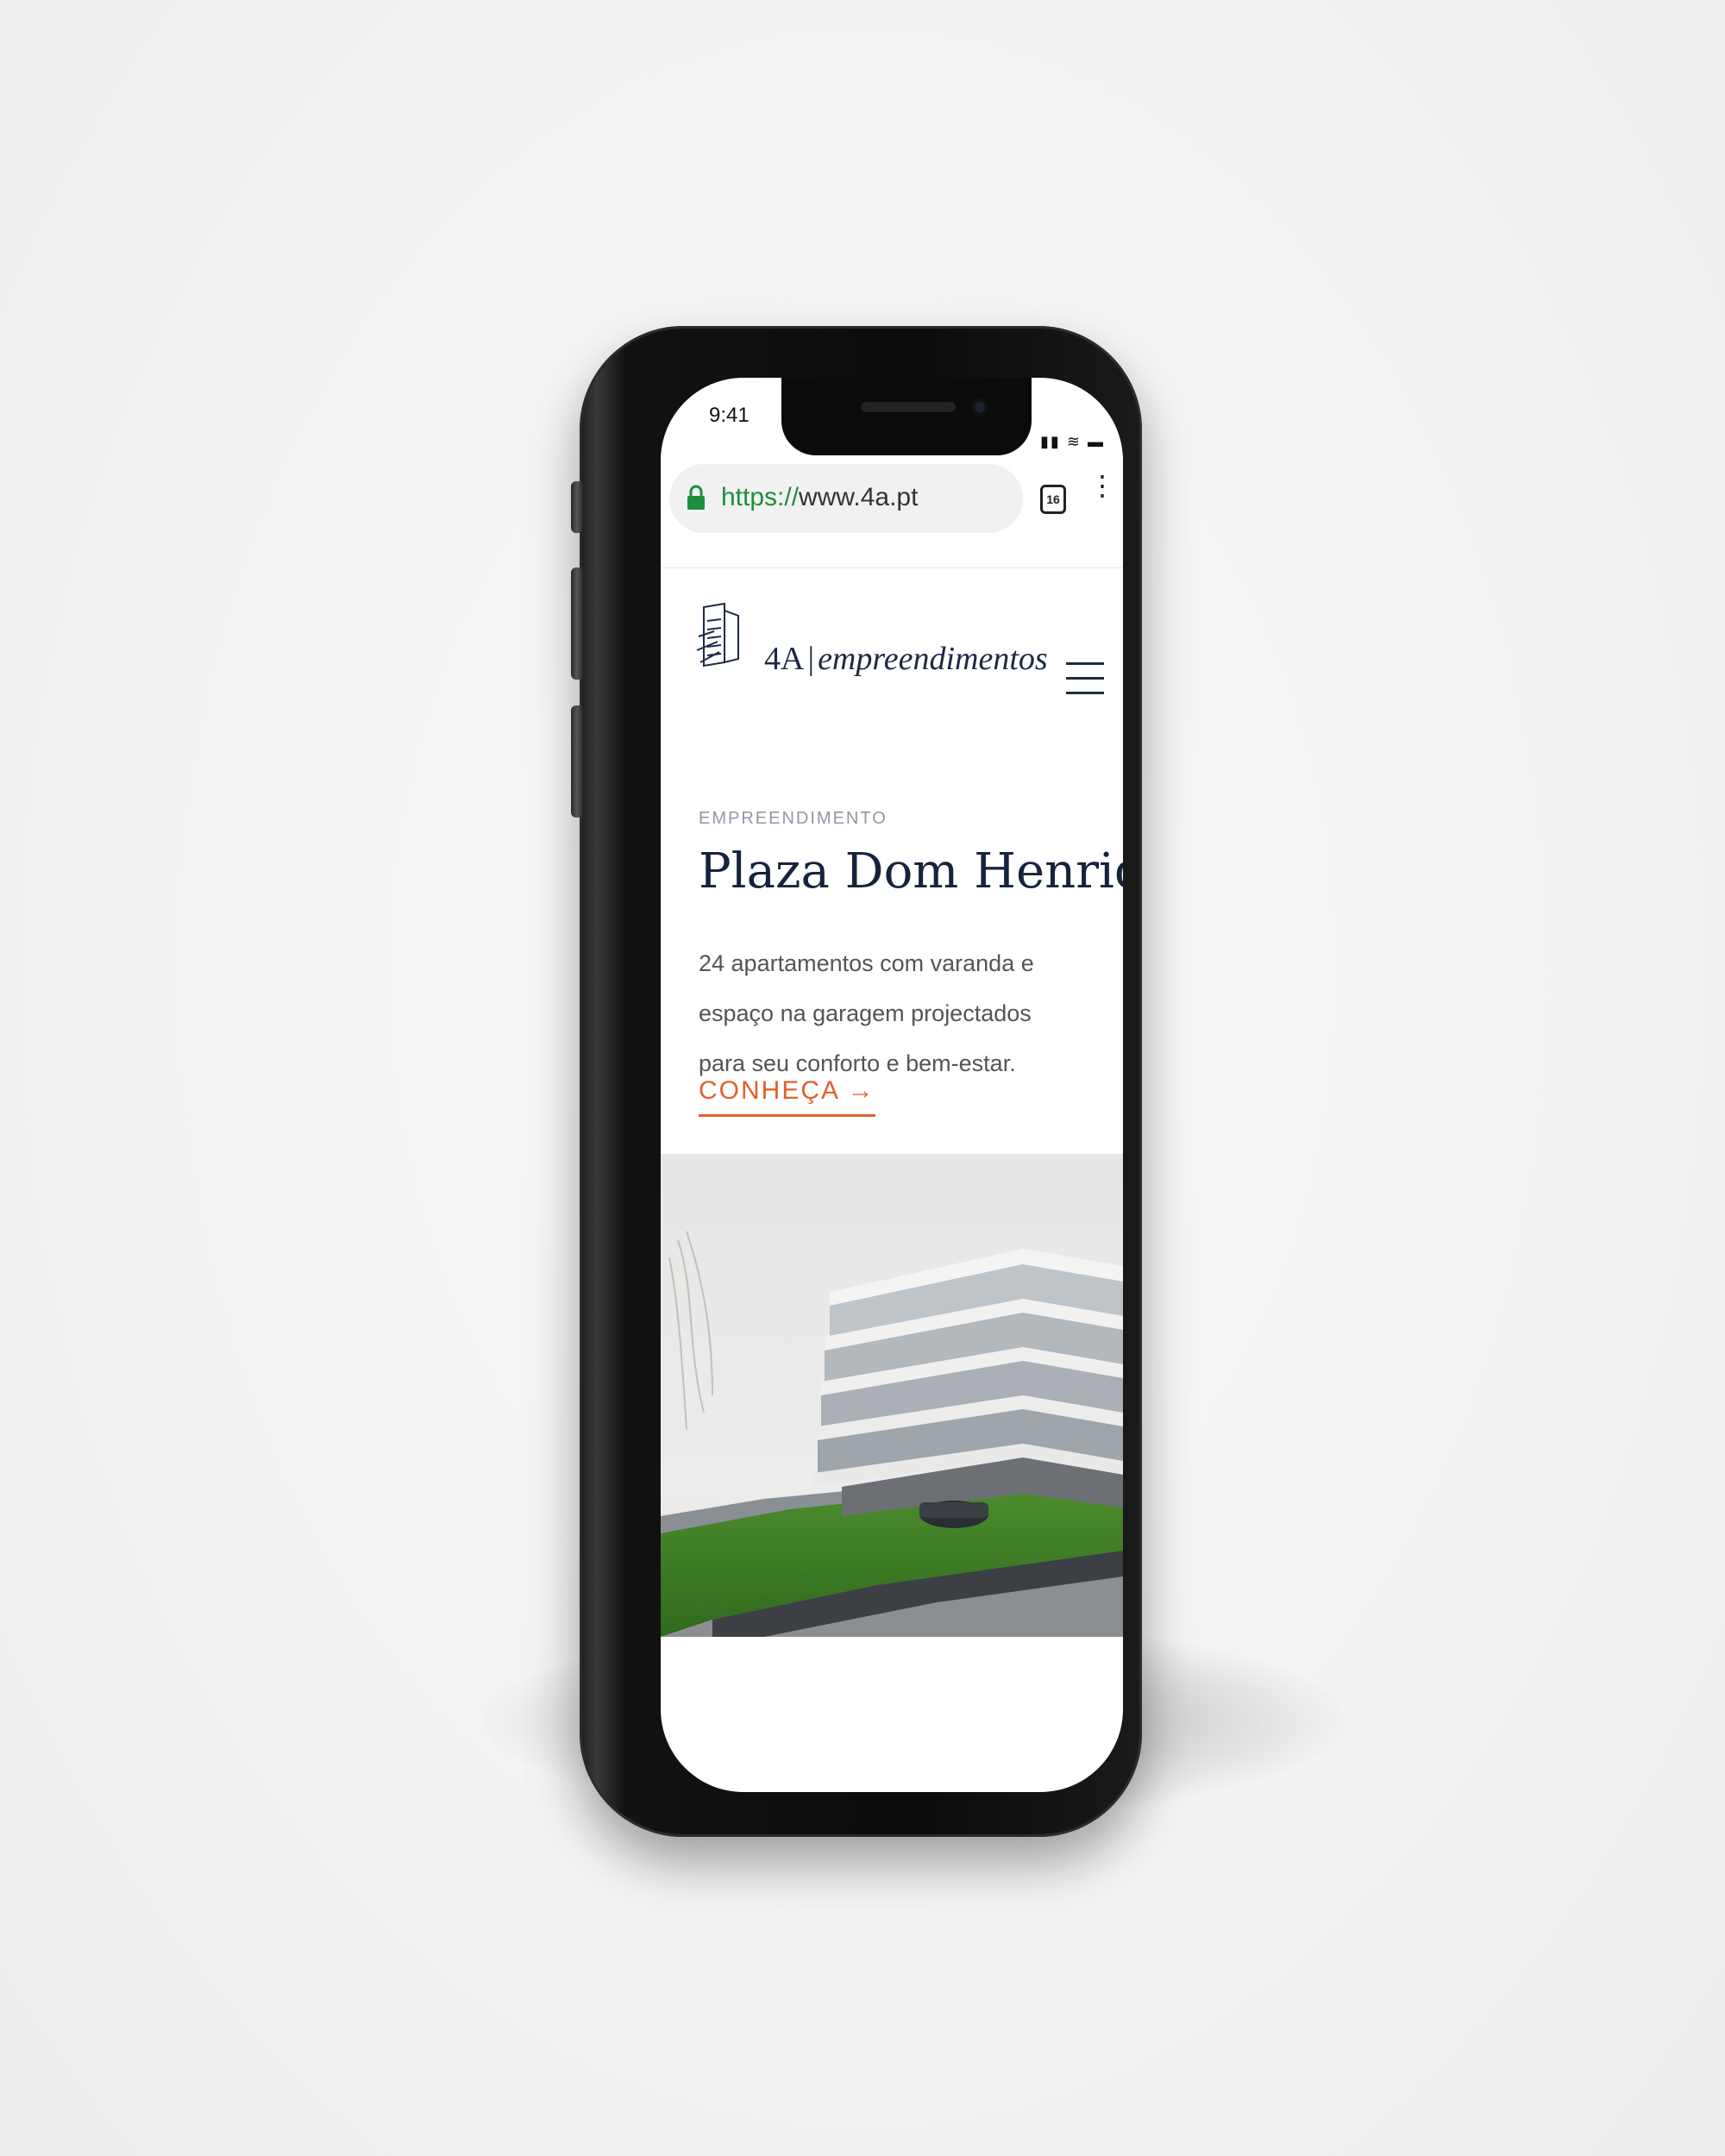  I want to click on tabs-icon: 16, so click(1053, 499).